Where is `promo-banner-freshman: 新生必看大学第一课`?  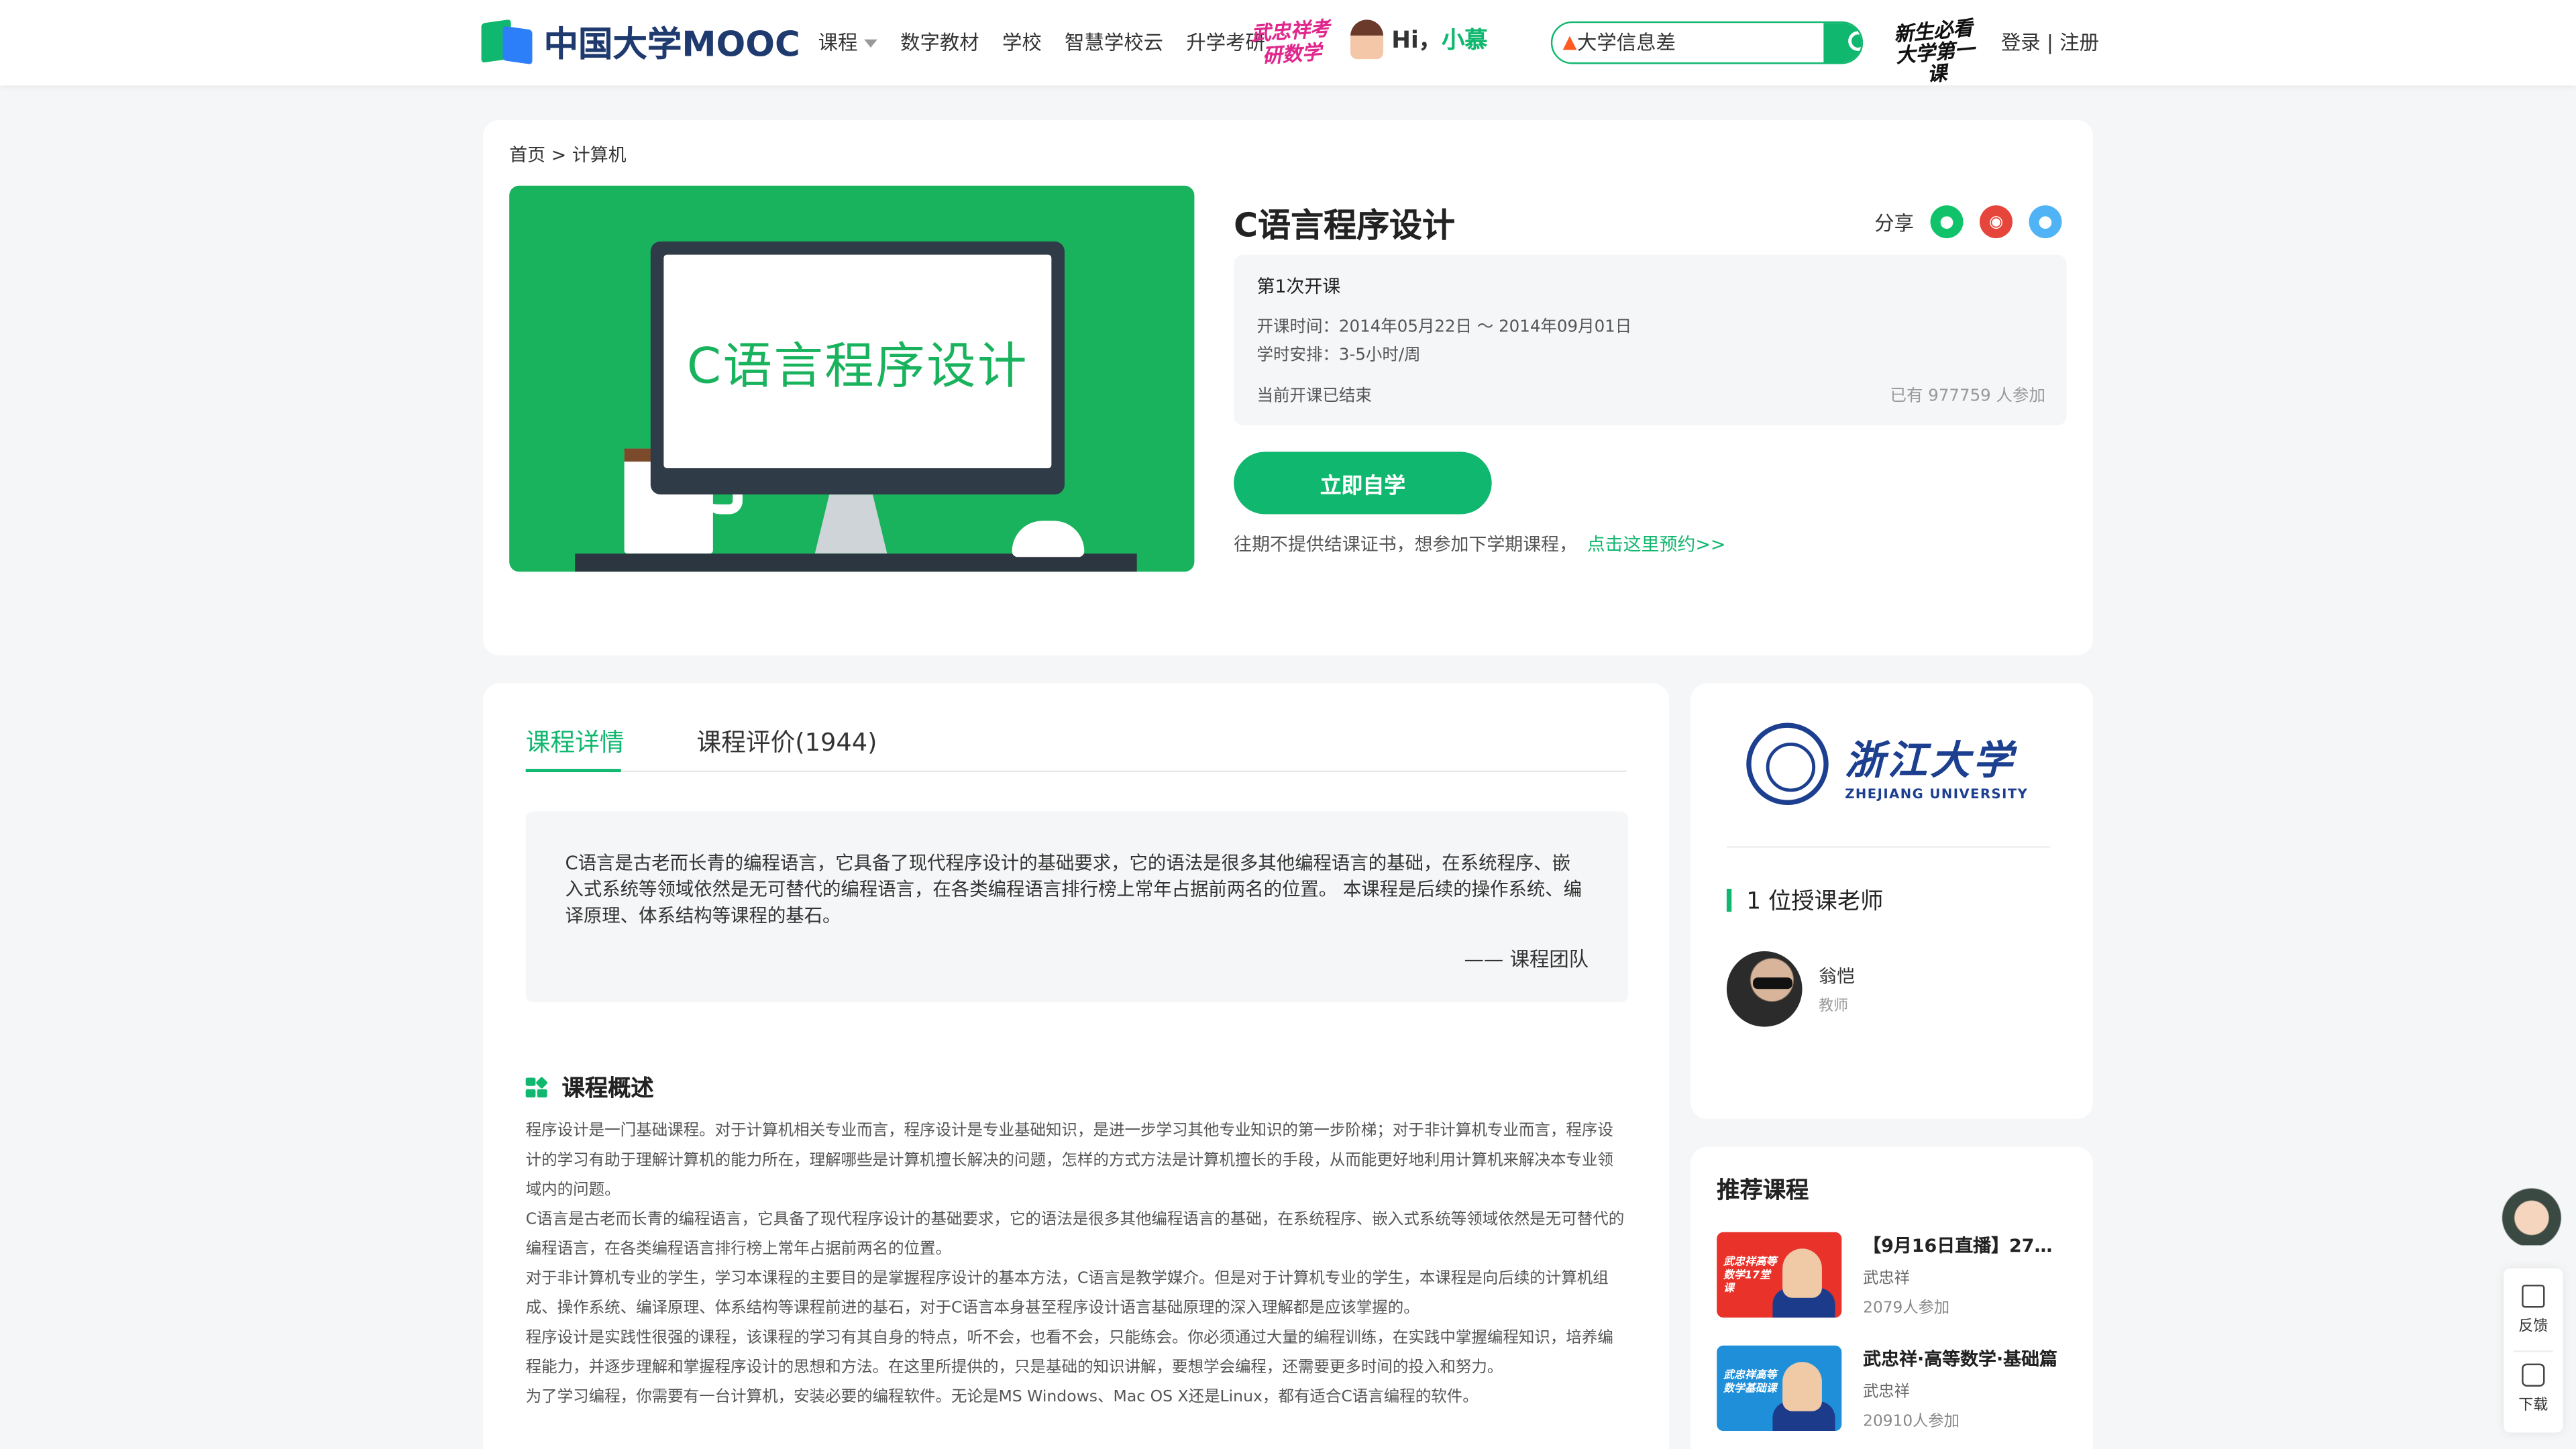
promo-banner-freshman: 新生必看大学第一课 is located at coordinates (1935, 52).